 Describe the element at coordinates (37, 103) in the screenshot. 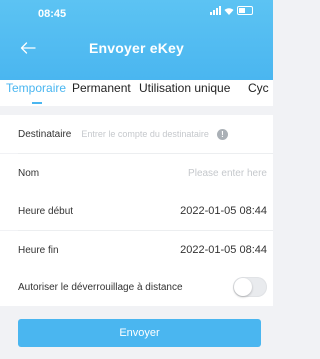

I see `active-tab-indicator` at that location.